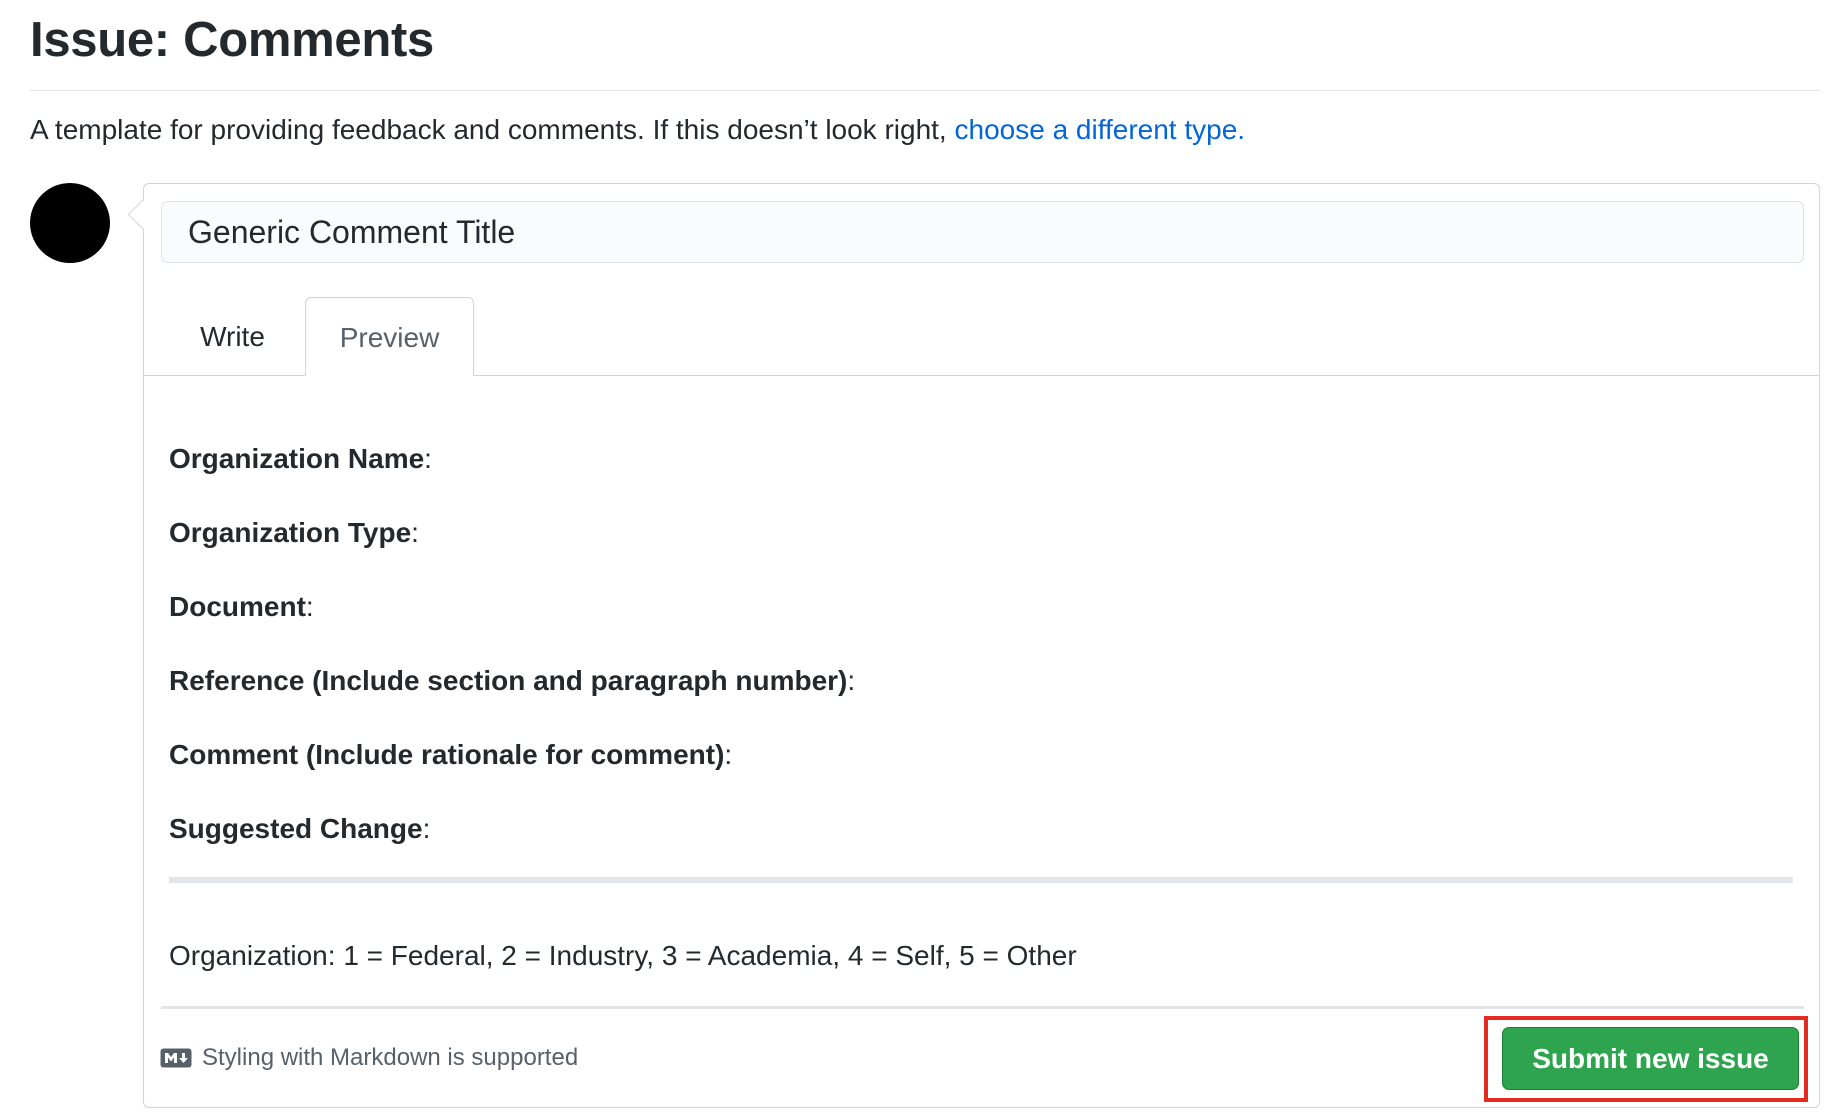 The width and height of the screenshot is (1830, 1120). I want to click on preview-field: Organization Name:, so click(300, 458).